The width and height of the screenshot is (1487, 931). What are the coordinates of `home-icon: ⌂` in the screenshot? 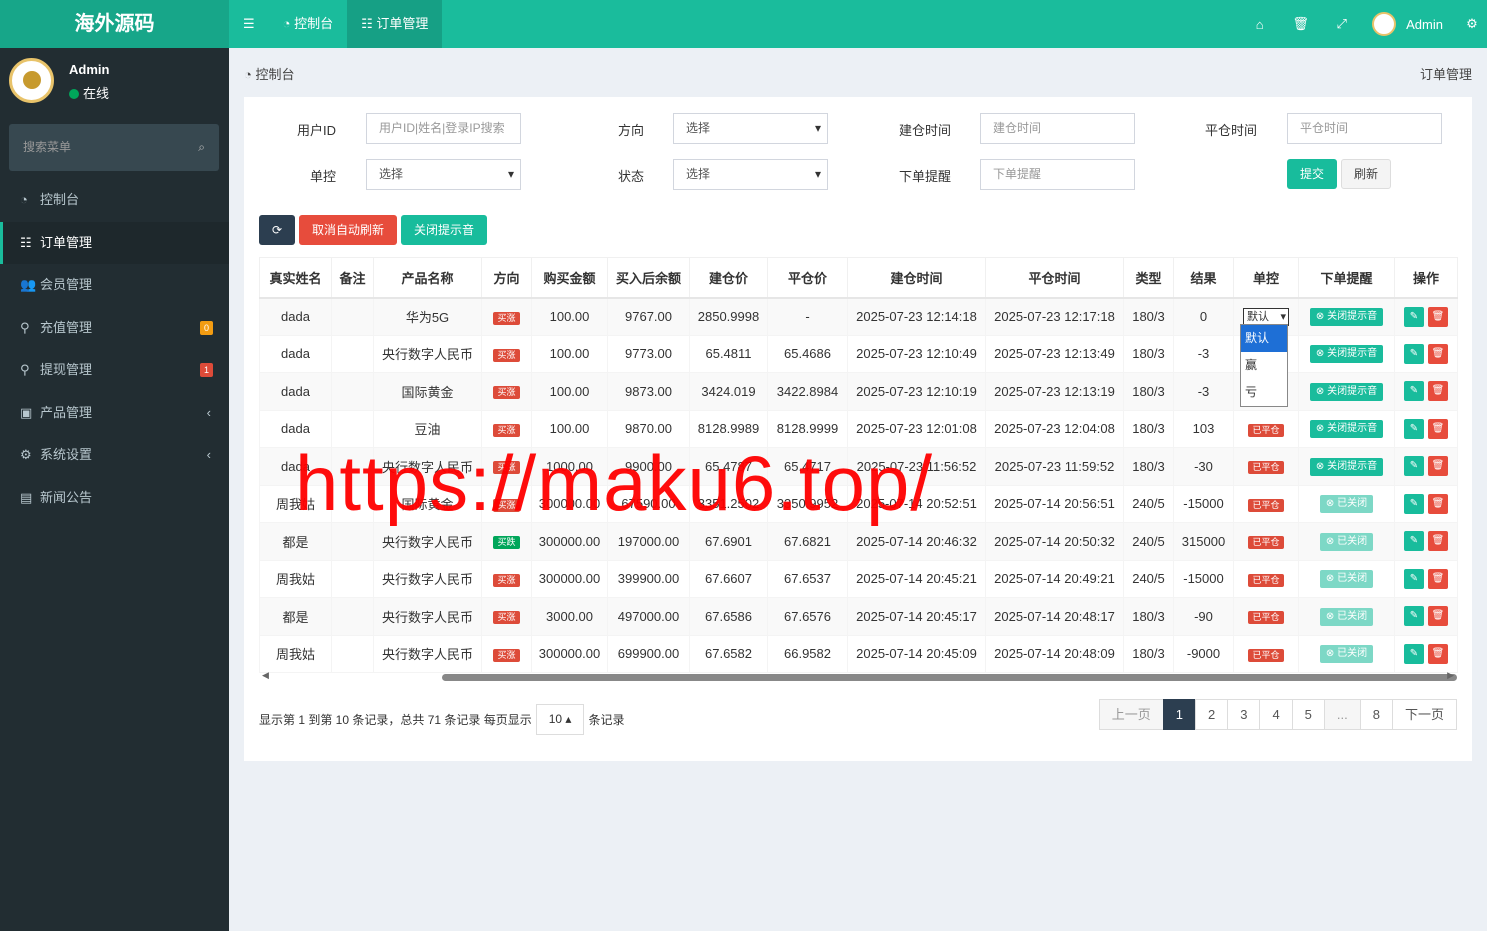 It's located at (1259, 24).